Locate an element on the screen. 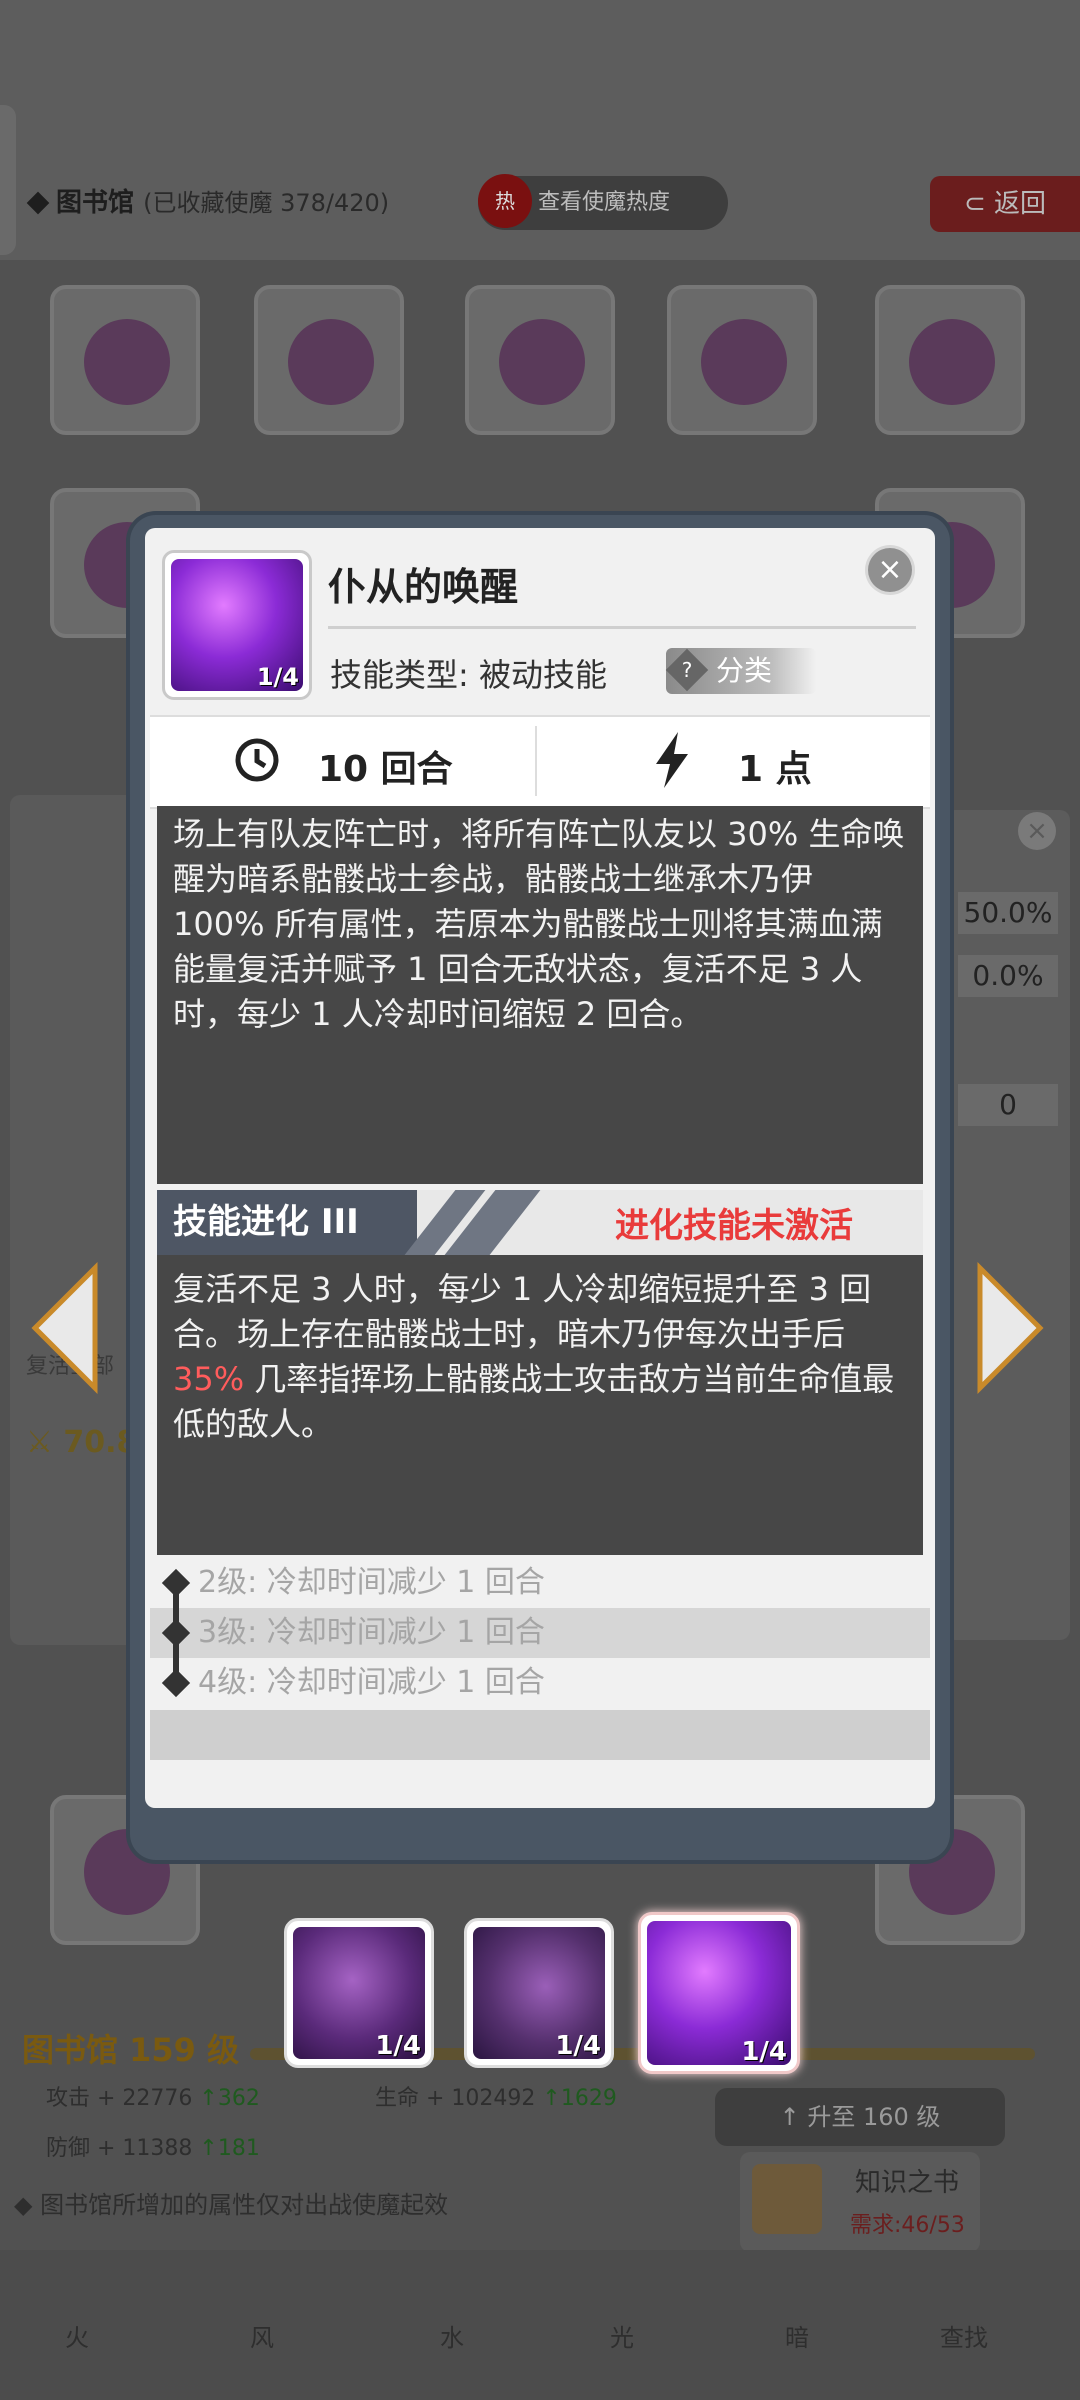  diamond-icon is located at coordinates (38, 203).